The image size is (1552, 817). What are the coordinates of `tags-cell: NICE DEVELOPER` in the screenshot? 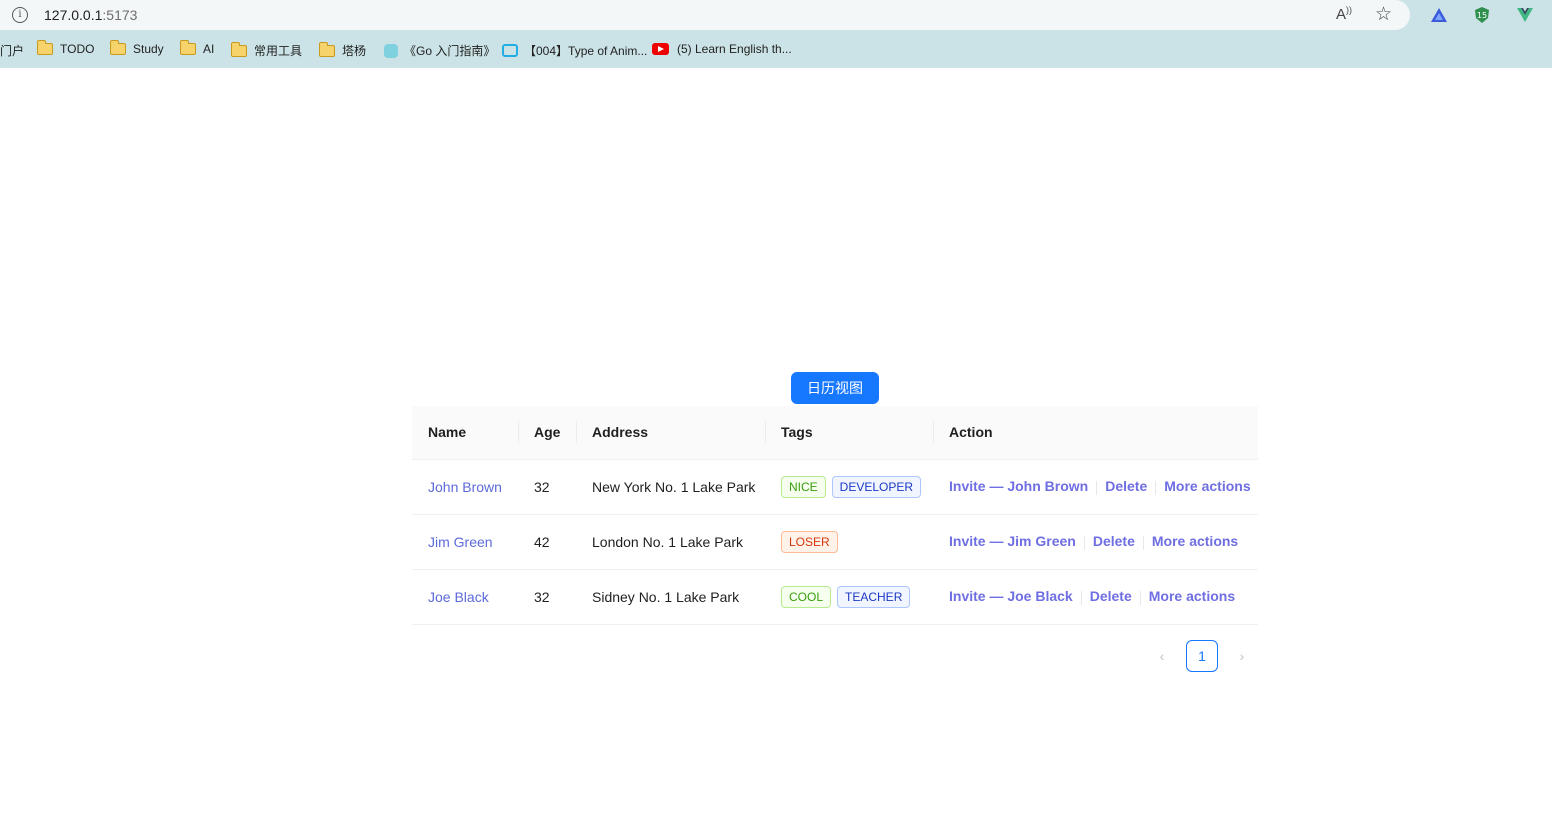 It's located at (849, 487).